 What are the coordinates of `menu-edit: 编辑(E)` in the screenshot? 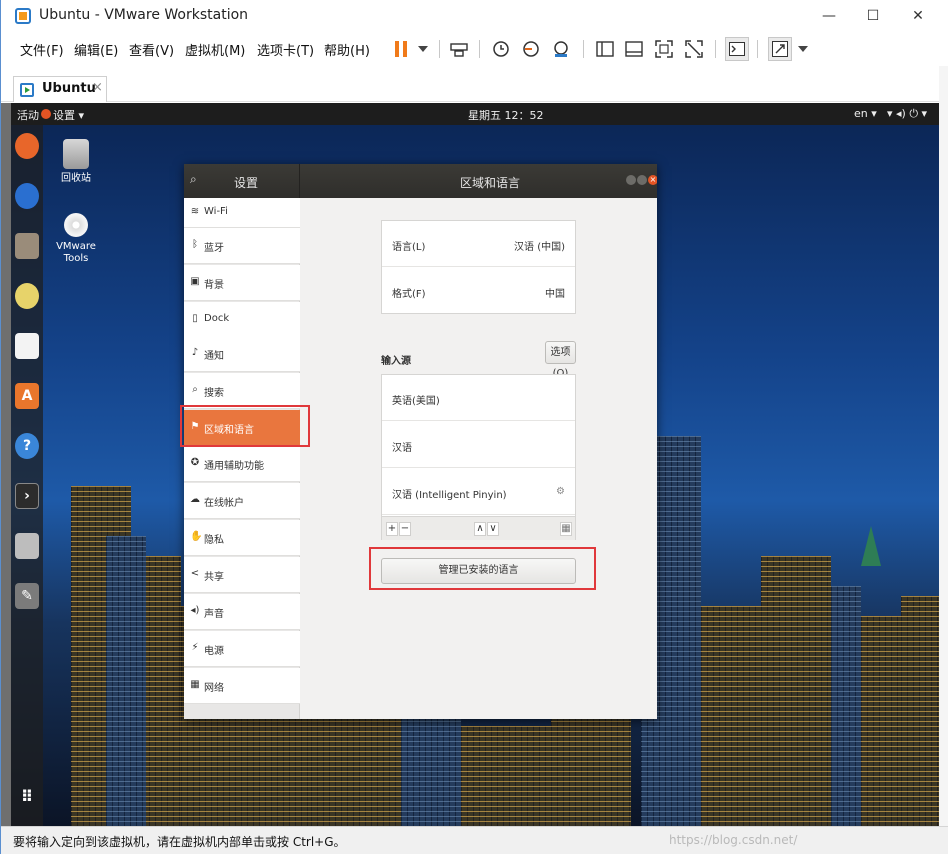 It's located at (96, 49).